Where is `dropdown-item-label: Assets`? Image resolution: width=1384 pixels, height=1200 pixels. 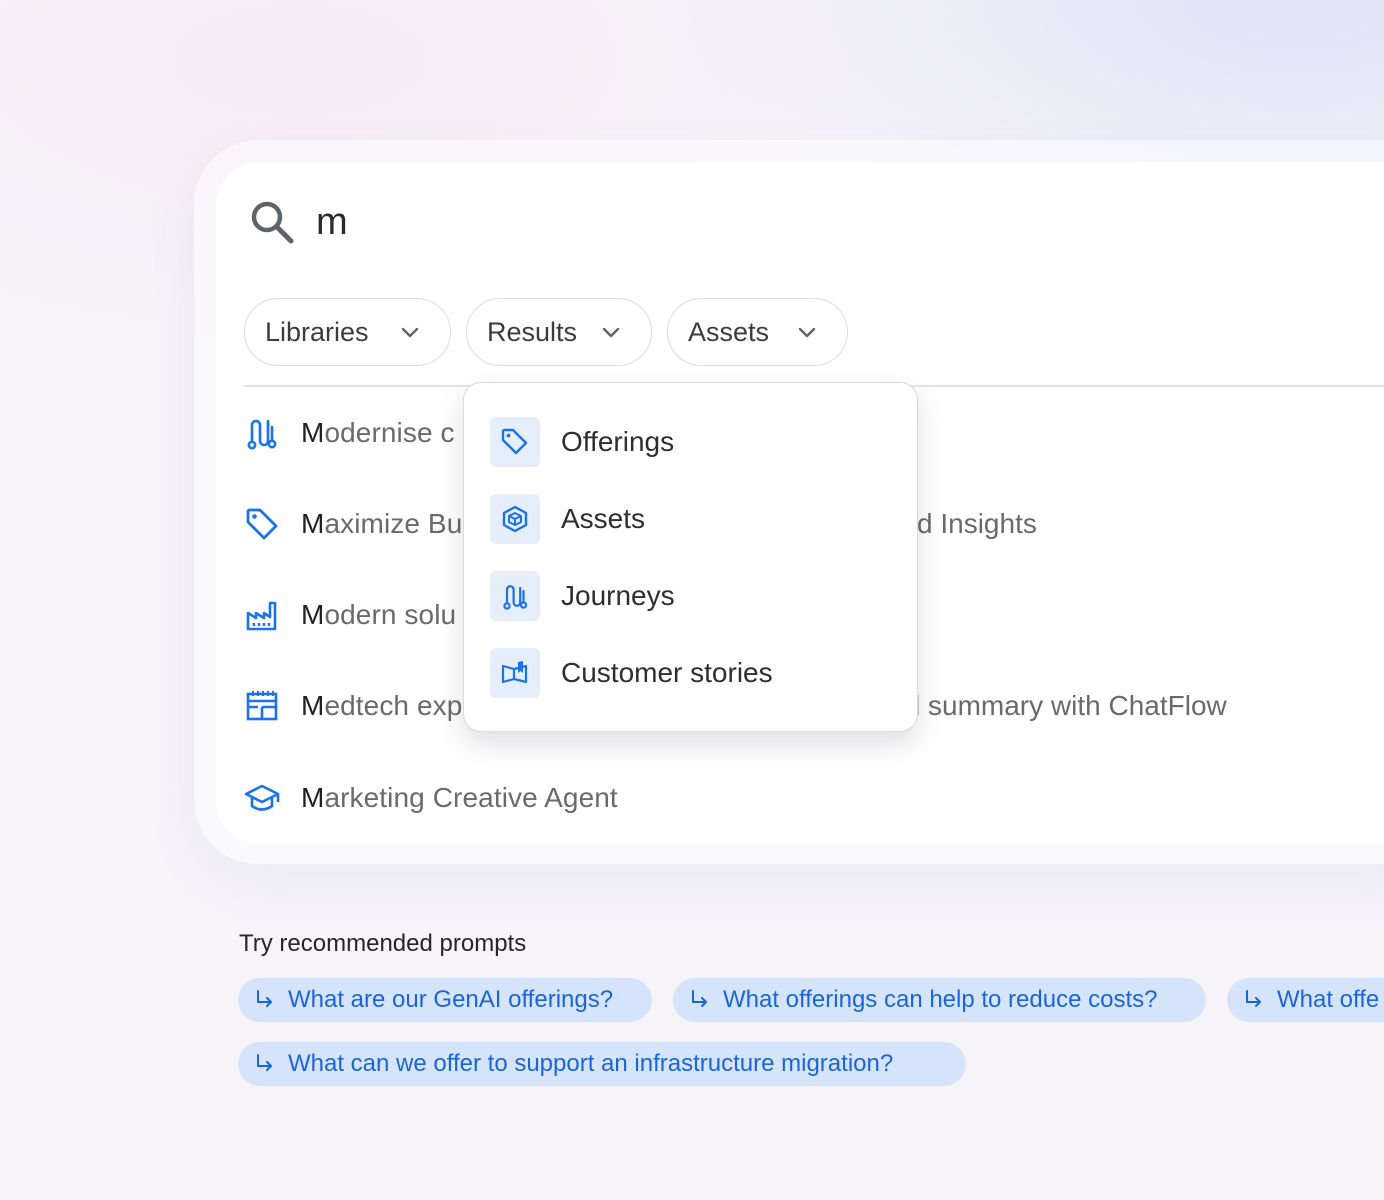
dropdown-item-label: Assets is located at coordinates (603, 518).